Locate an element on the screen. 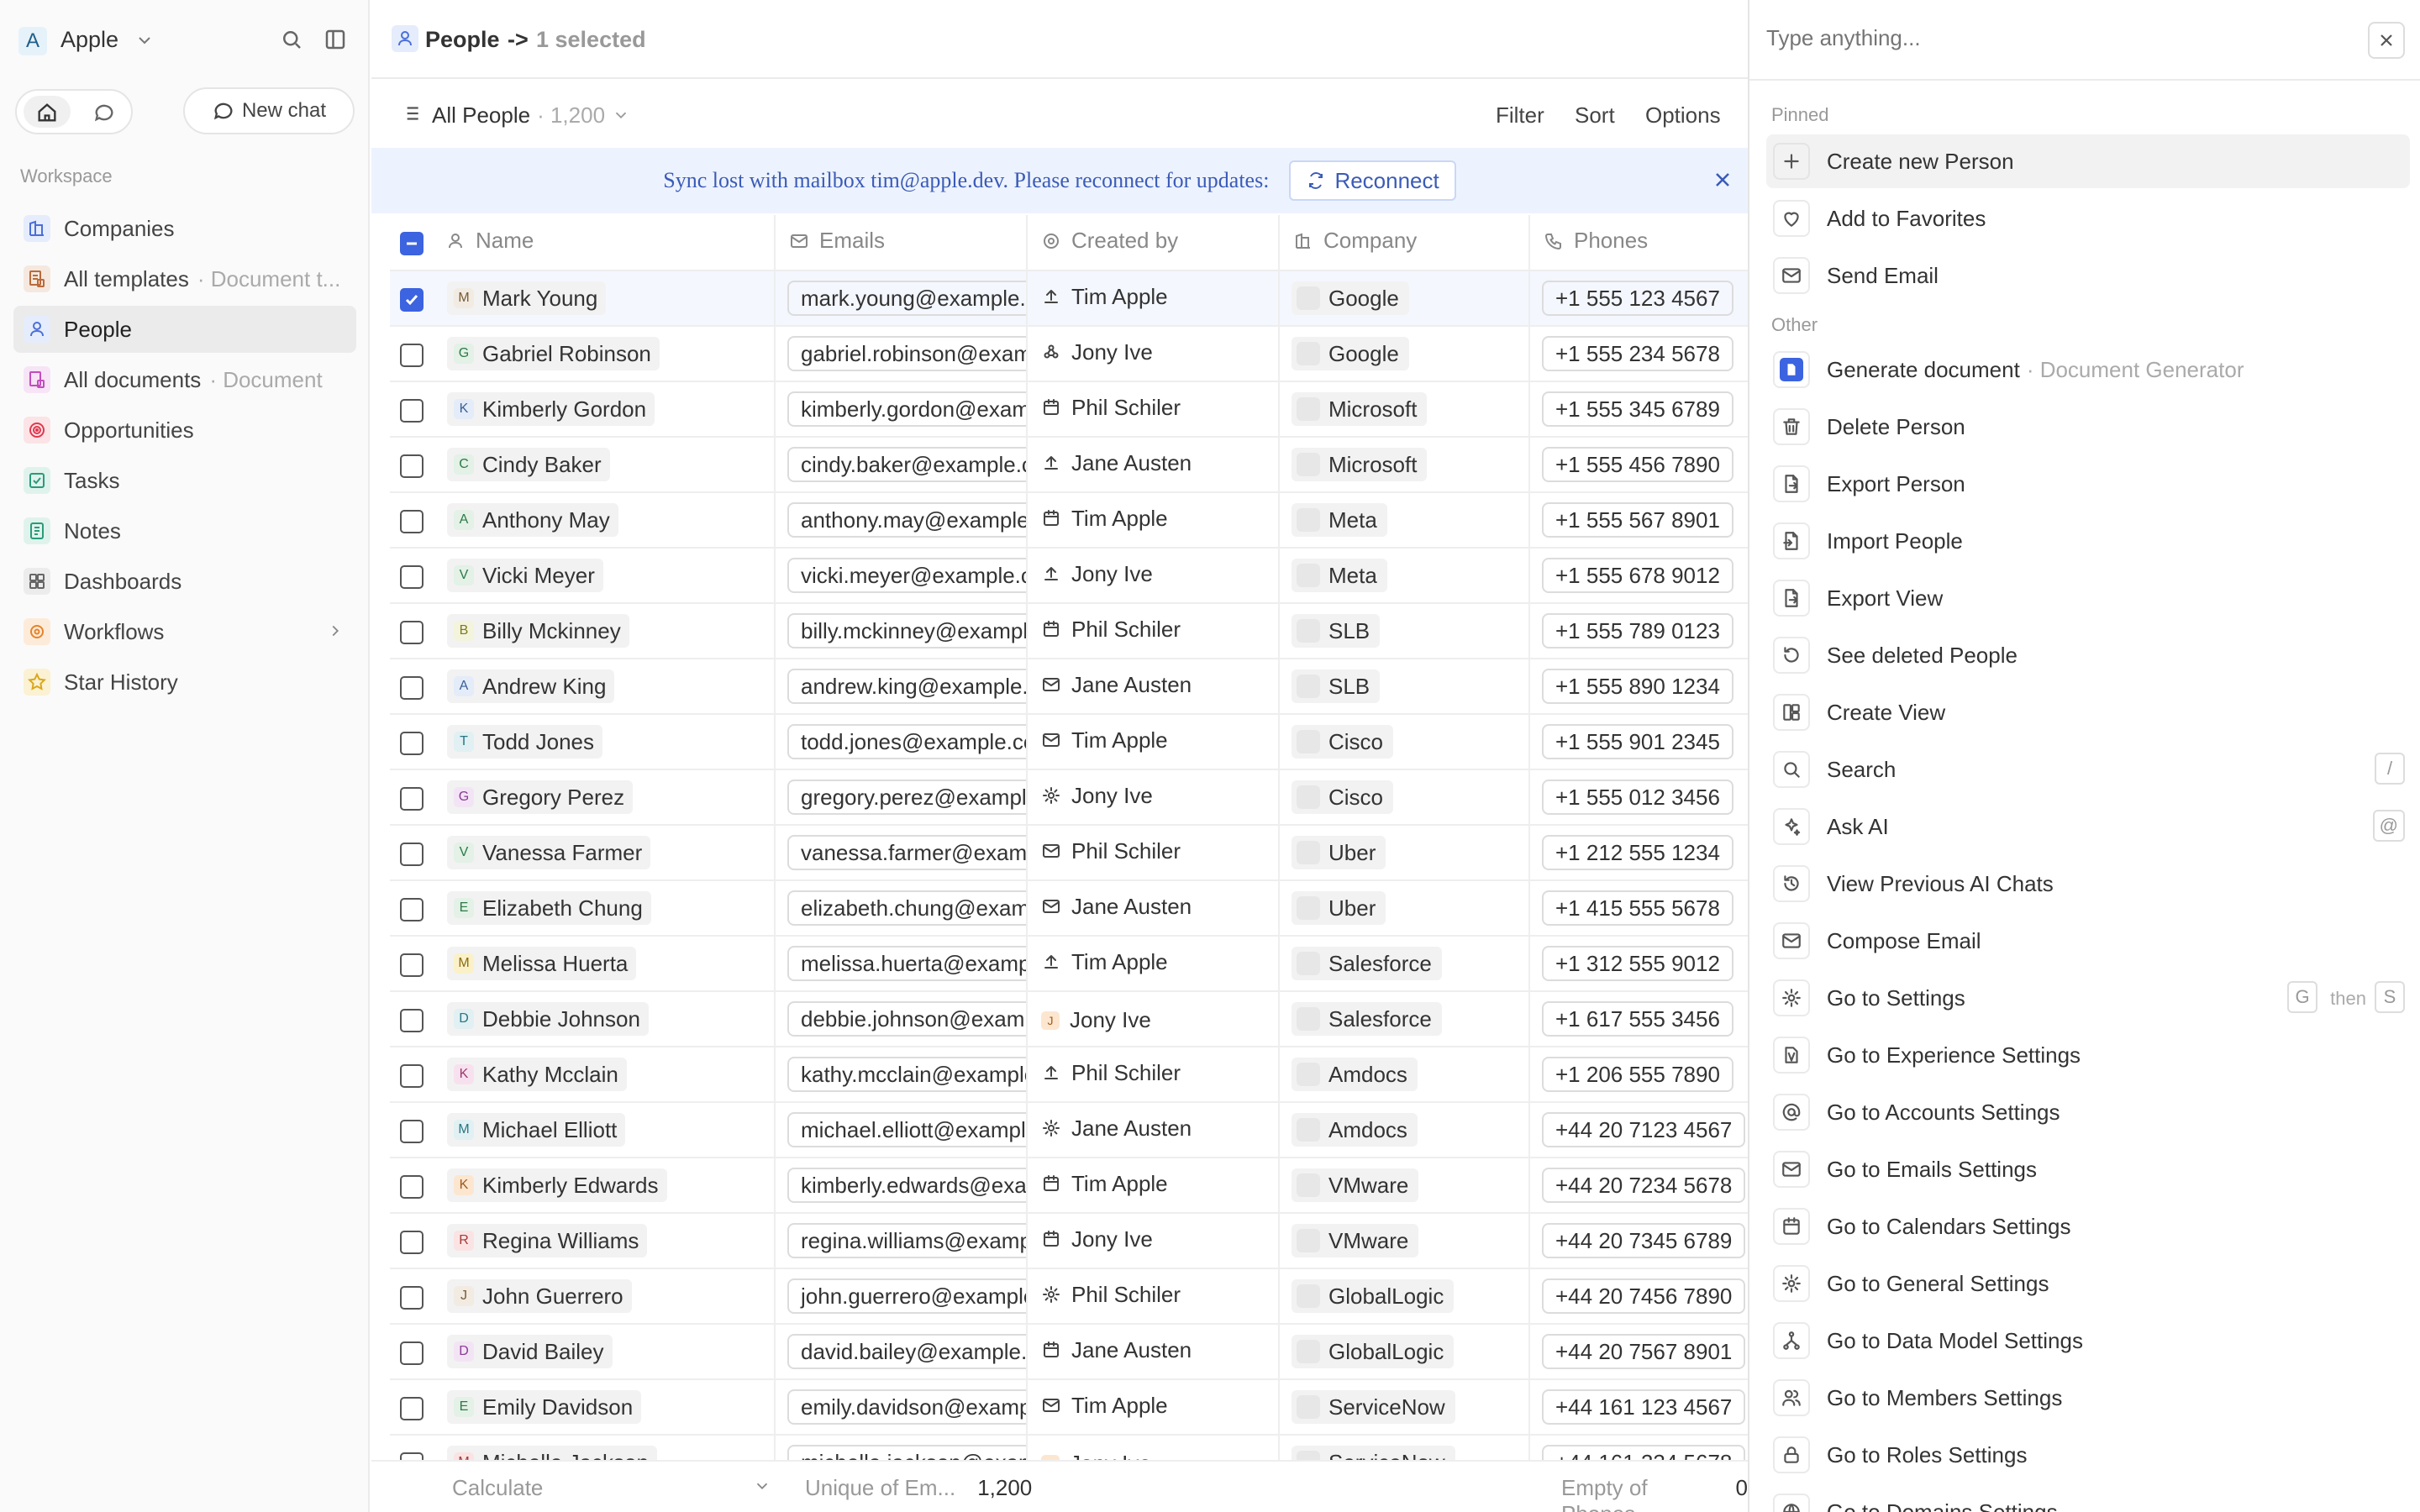 The height and width of the screenshot is (1512, 2420). company-chip: GlobalLogic is located at coordinates (1374, 1296).